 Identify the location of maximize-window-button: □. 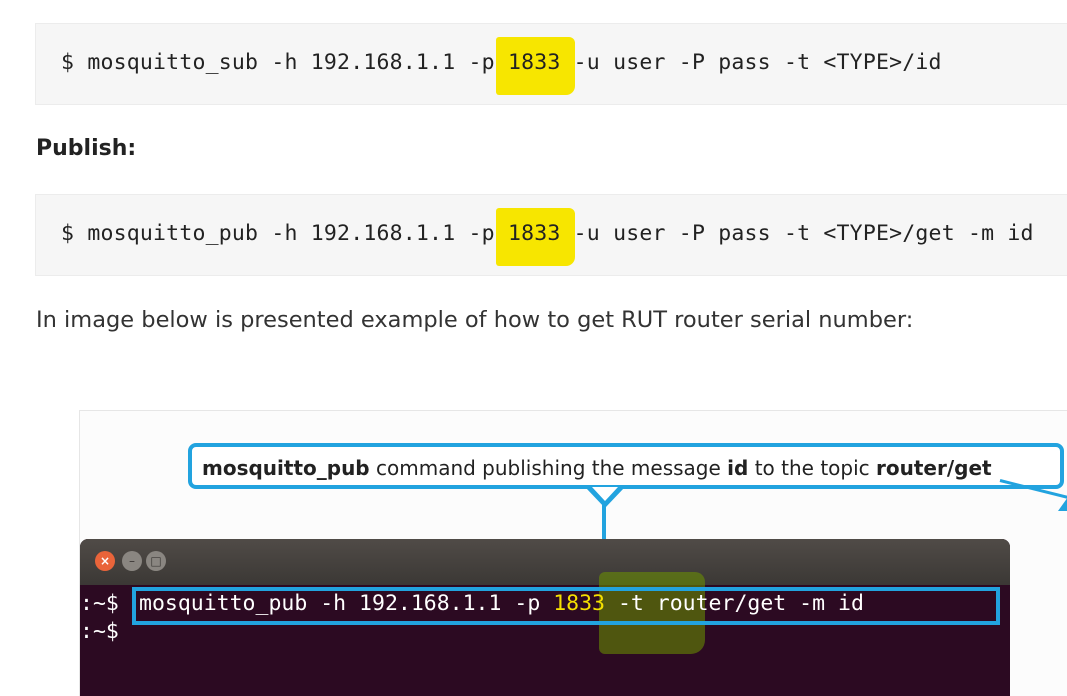
(156, 561).